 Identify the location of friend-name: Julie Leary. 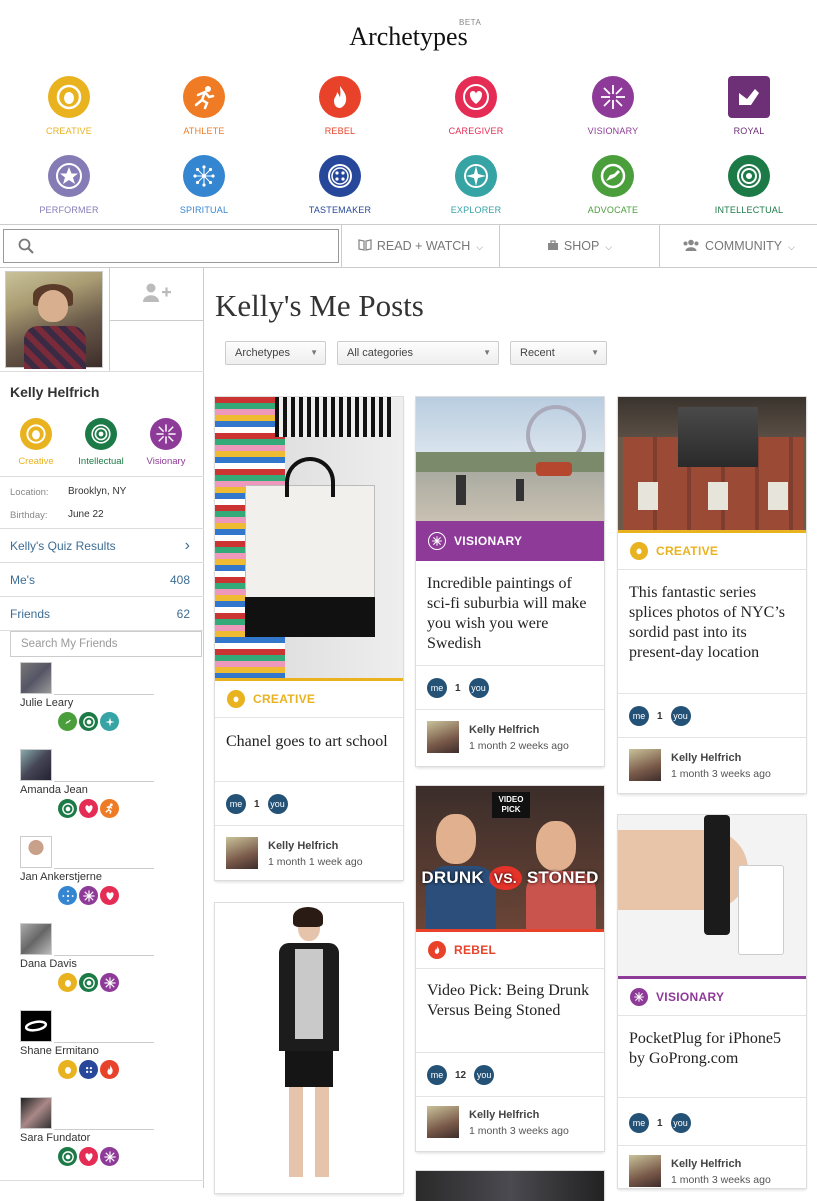
(46, 703).